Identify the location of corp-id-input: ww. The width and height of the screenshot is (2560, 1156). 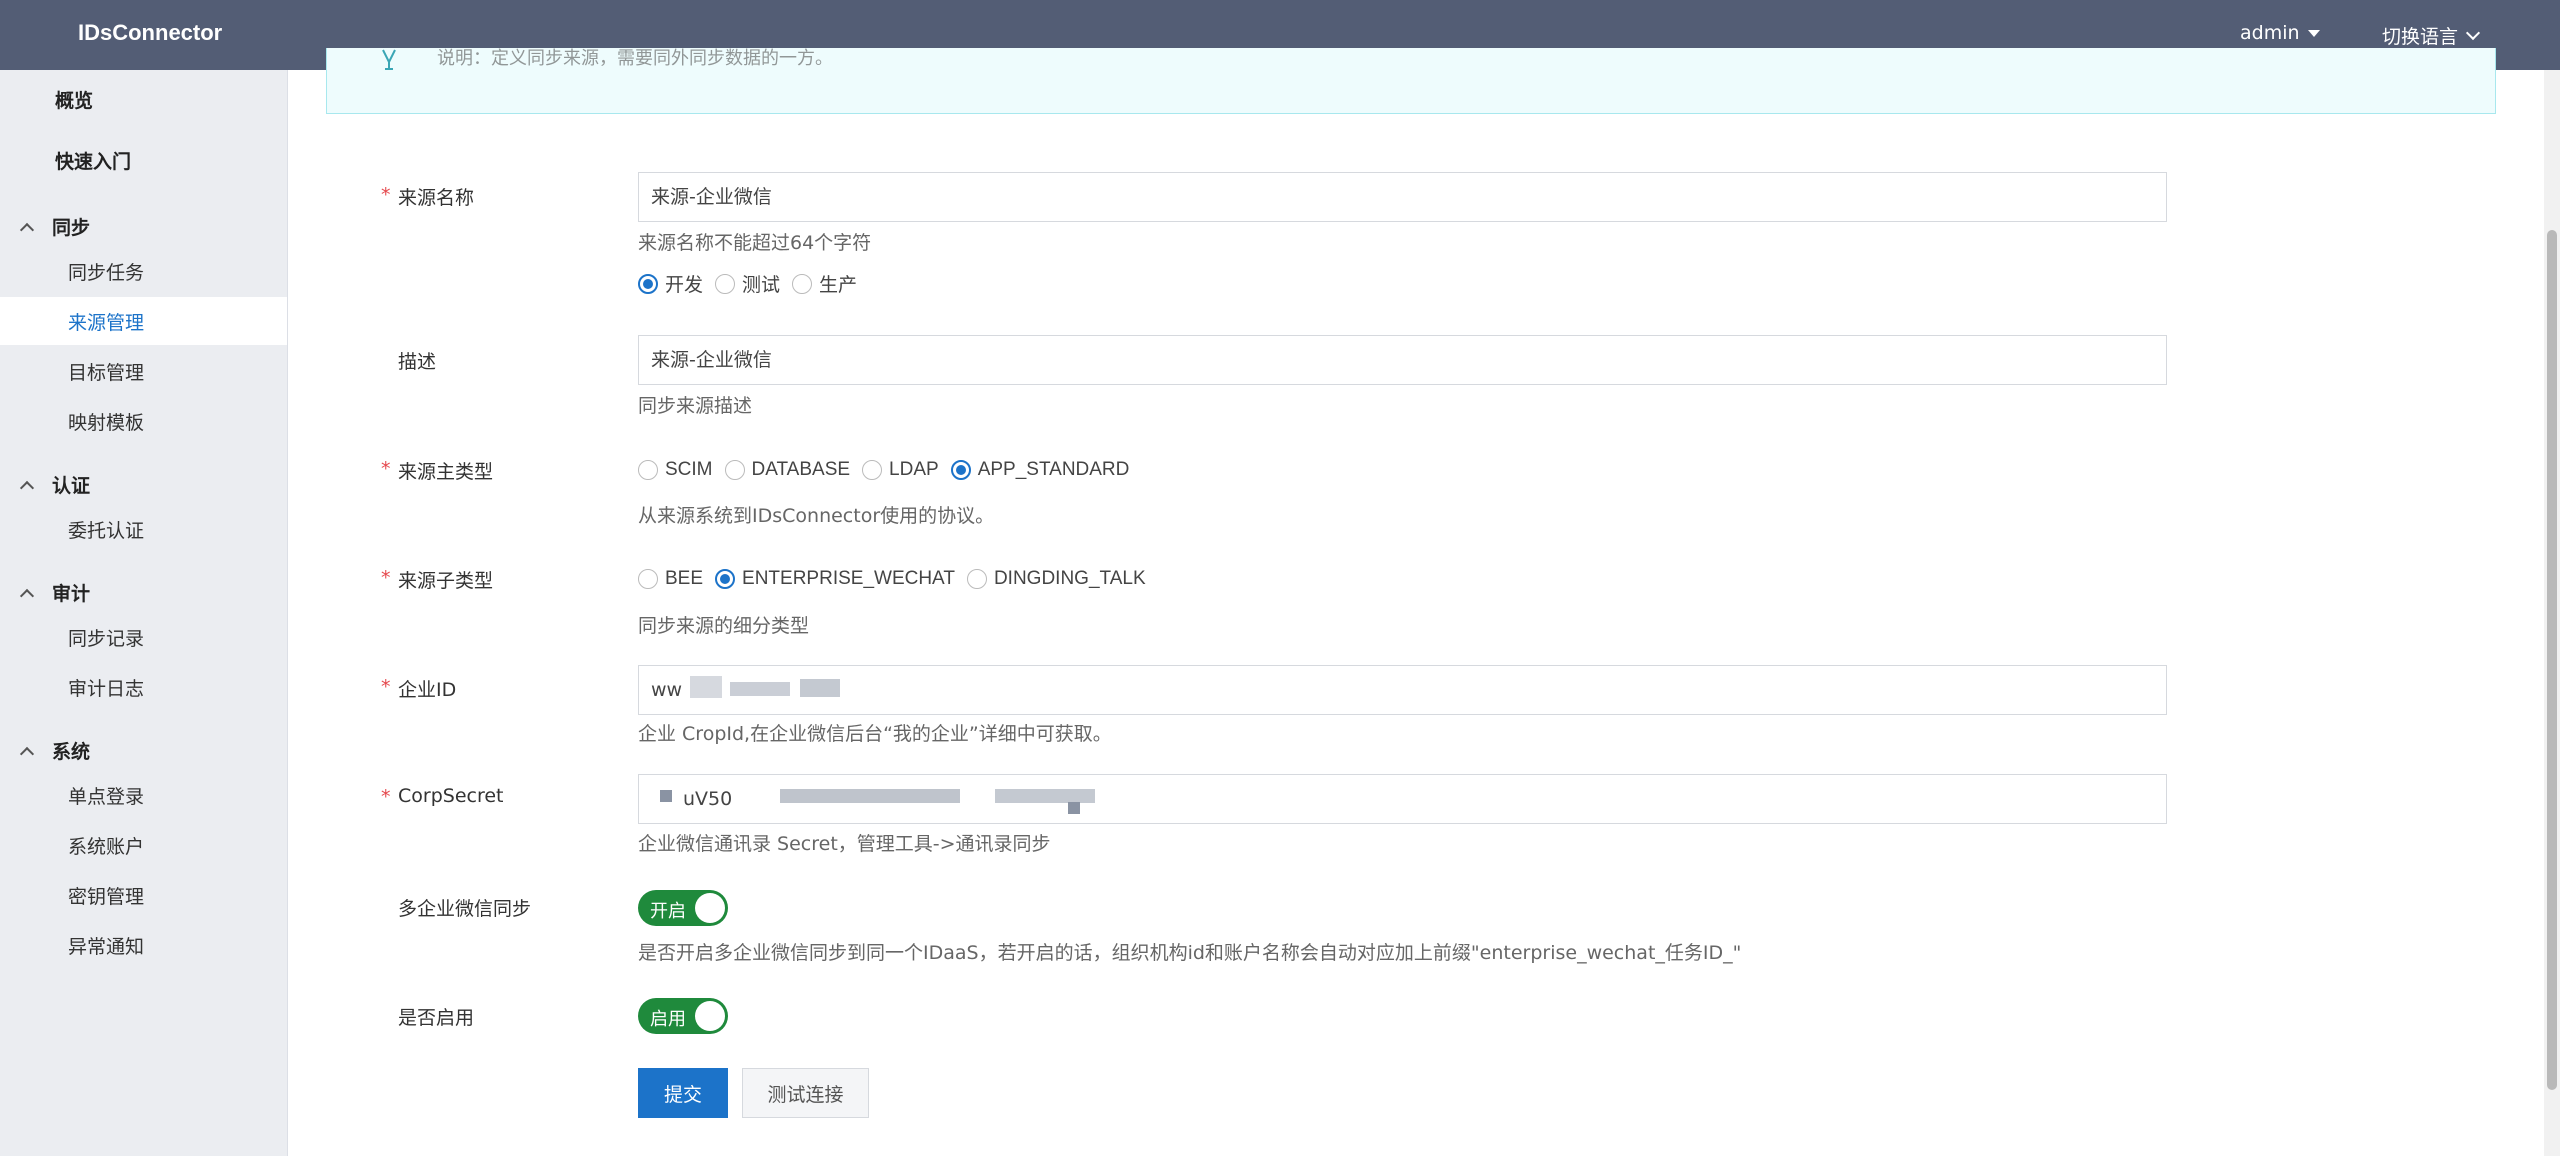
(1402, 690).